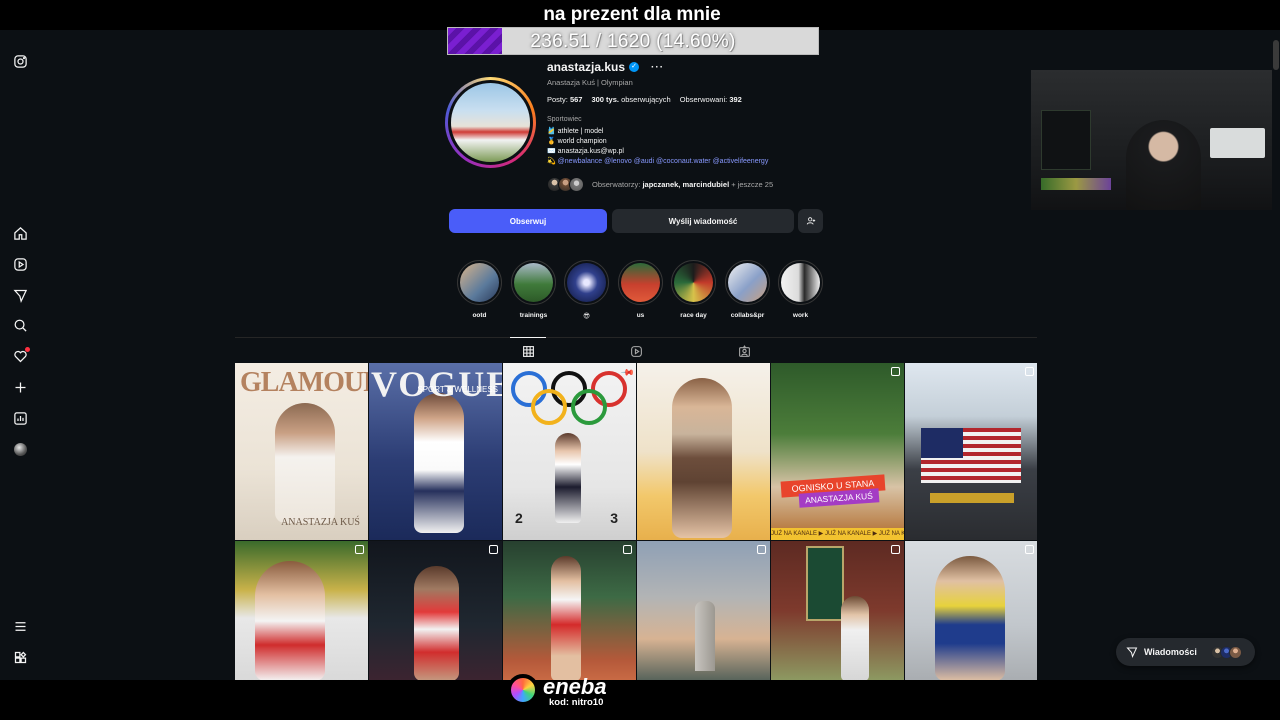  Describe the element at coordinates (20, 295) in the screenshot. I see `explore-icon` at that location.